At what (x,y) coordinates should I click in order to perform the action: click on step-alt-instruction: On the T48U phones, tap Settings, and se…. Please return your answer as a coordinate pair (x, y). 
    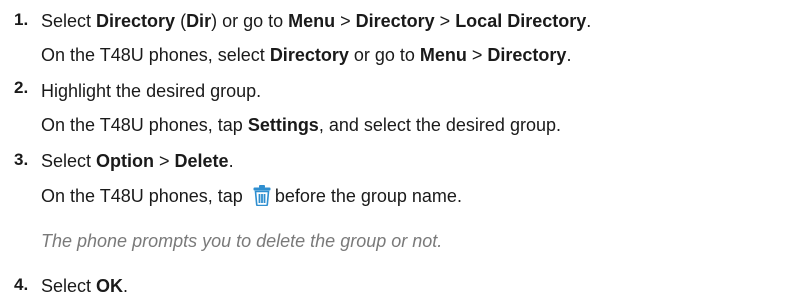
    Looking at the image, I should click on (301, 125).